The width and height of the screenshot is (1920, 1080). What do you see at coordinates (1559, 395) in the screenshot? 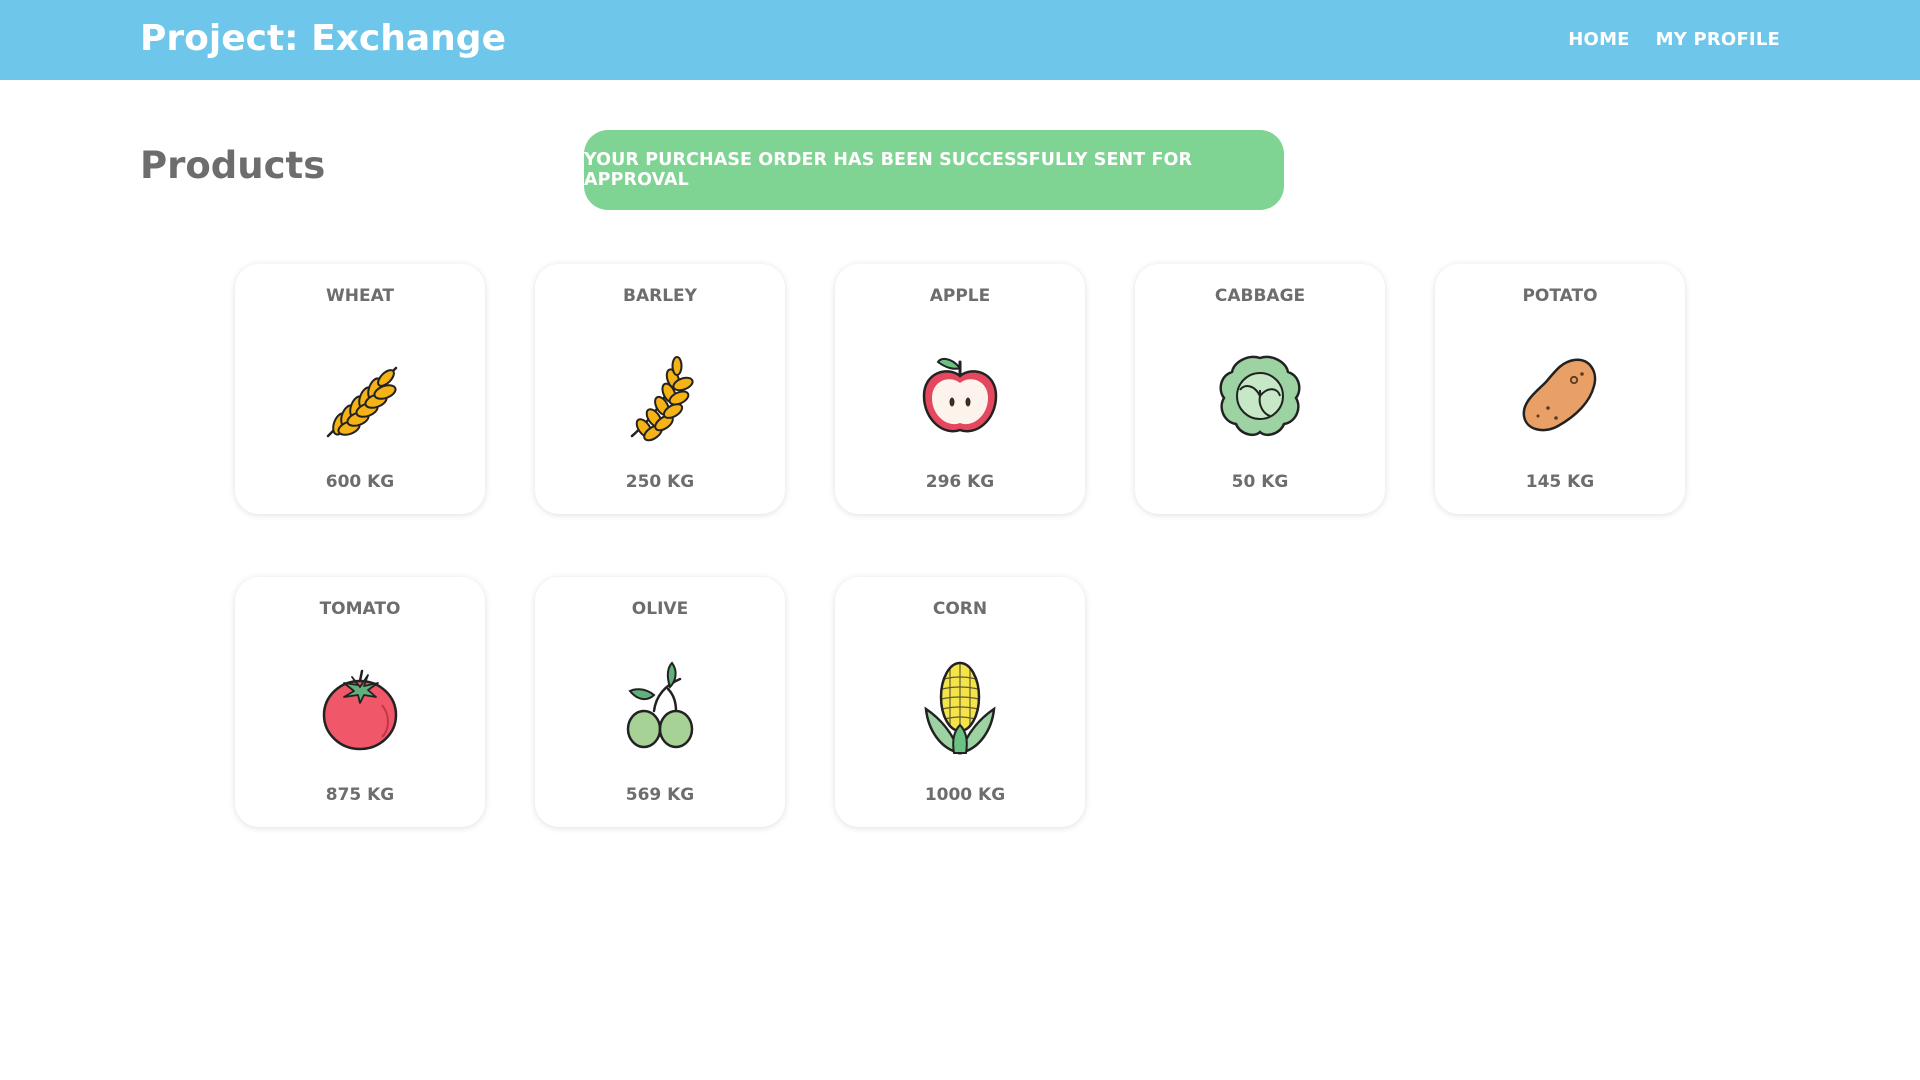
I see `potato-icon` at bounding box center [1559, 395].